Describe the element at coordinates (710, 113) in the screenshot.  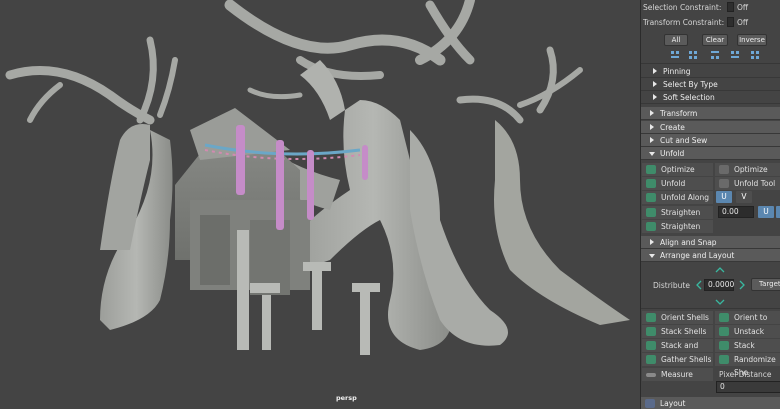
I see `section-transform: Transform` at that location.